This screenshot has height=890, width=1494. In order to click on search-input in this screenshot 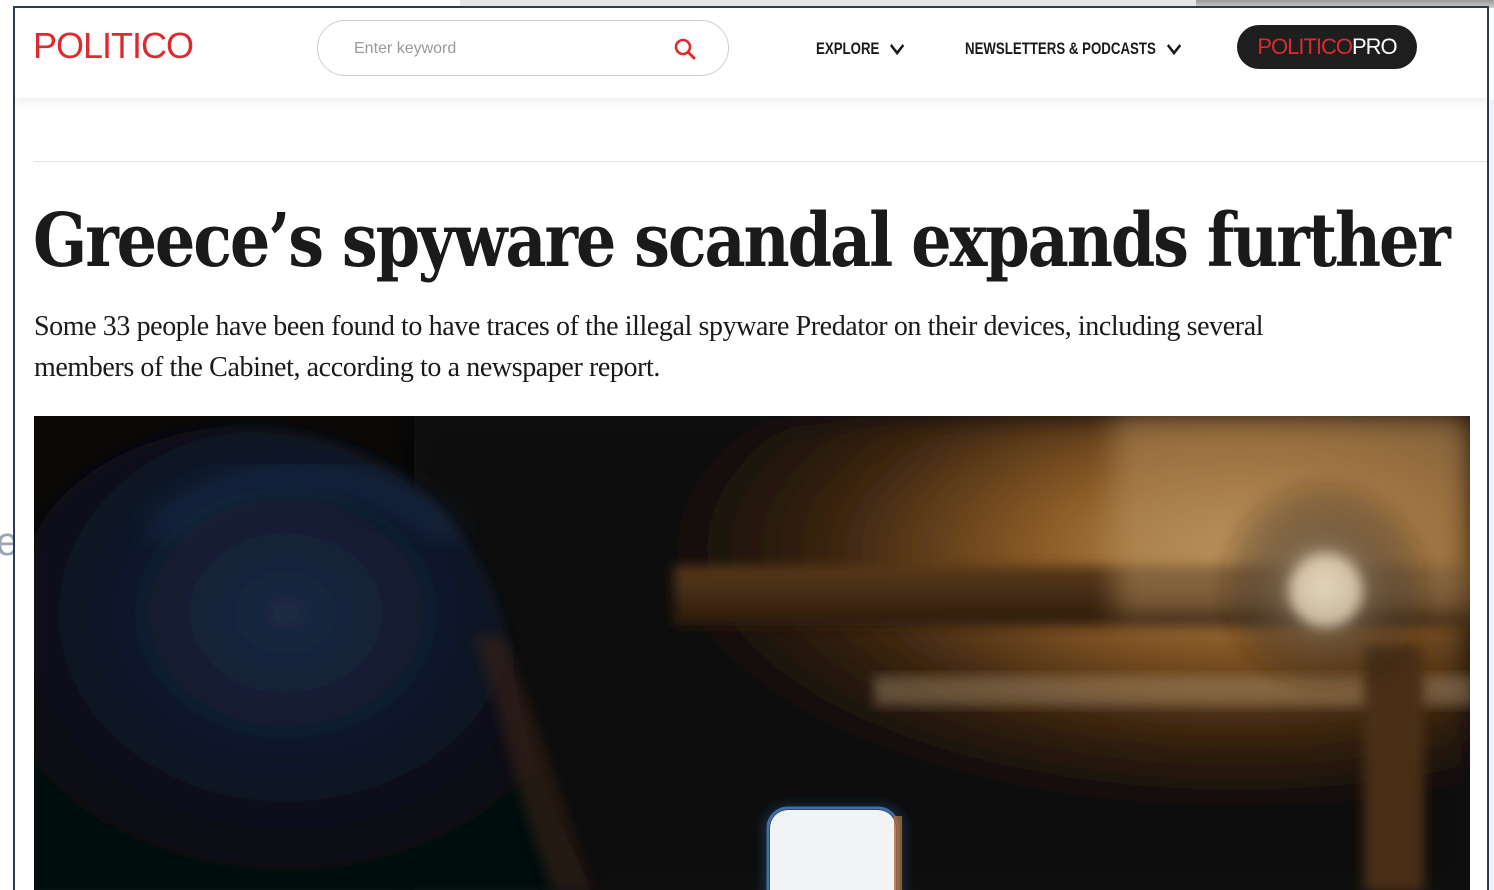, I will do `click(504, 49)`.